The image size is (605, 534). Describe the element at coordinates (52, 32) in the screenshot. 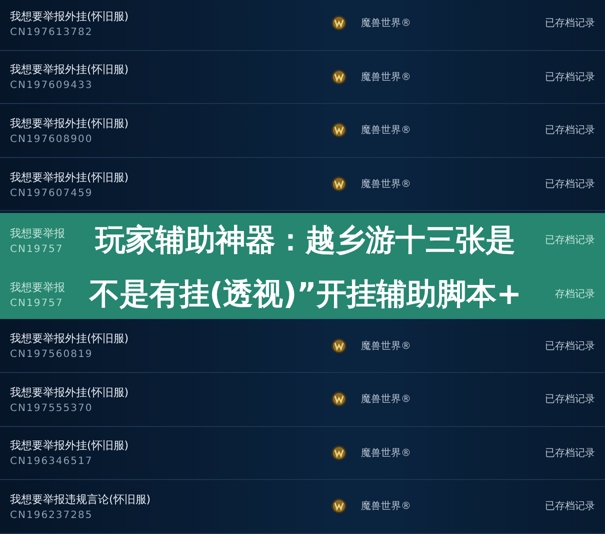

I see `ticket-number: CN197613782` at that location.